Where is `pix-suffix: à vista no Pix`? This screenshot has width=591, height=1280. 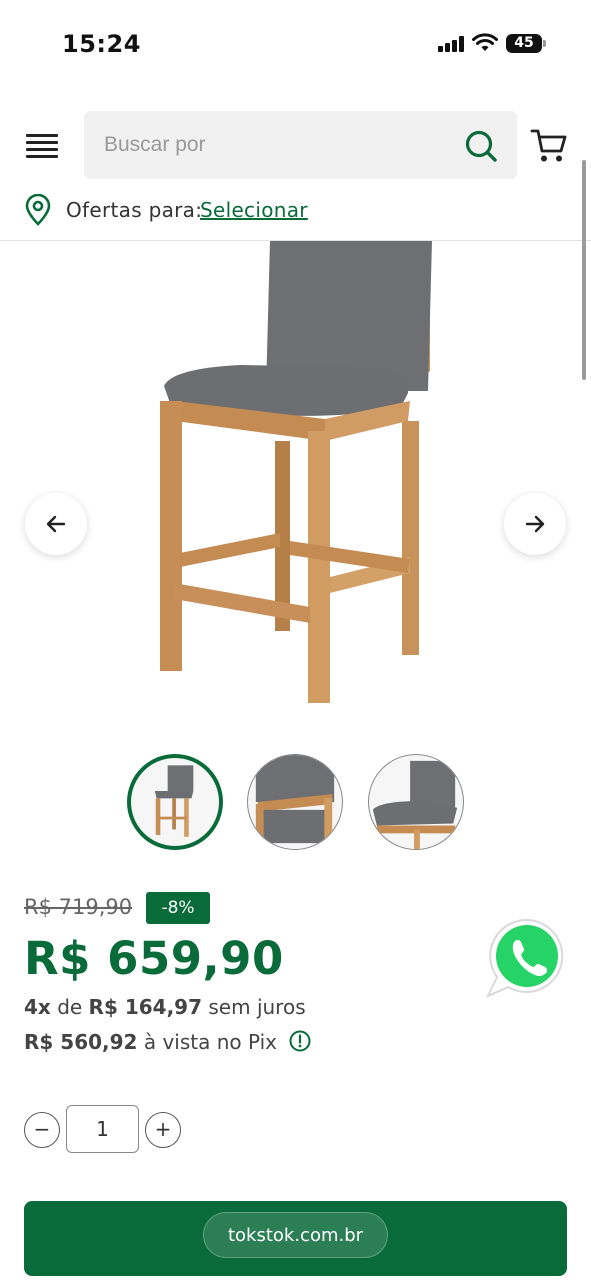 pix-suffix: à vista no Pix is located at coordinates (210, 1042).